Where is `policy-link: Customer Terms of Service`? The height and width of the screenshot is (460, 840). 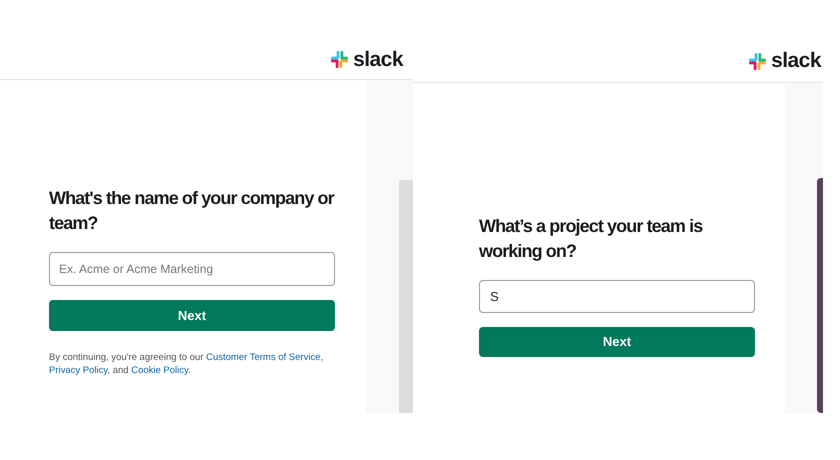 policy-link: Customer Terms of Service is located at coordinates (263, 357).